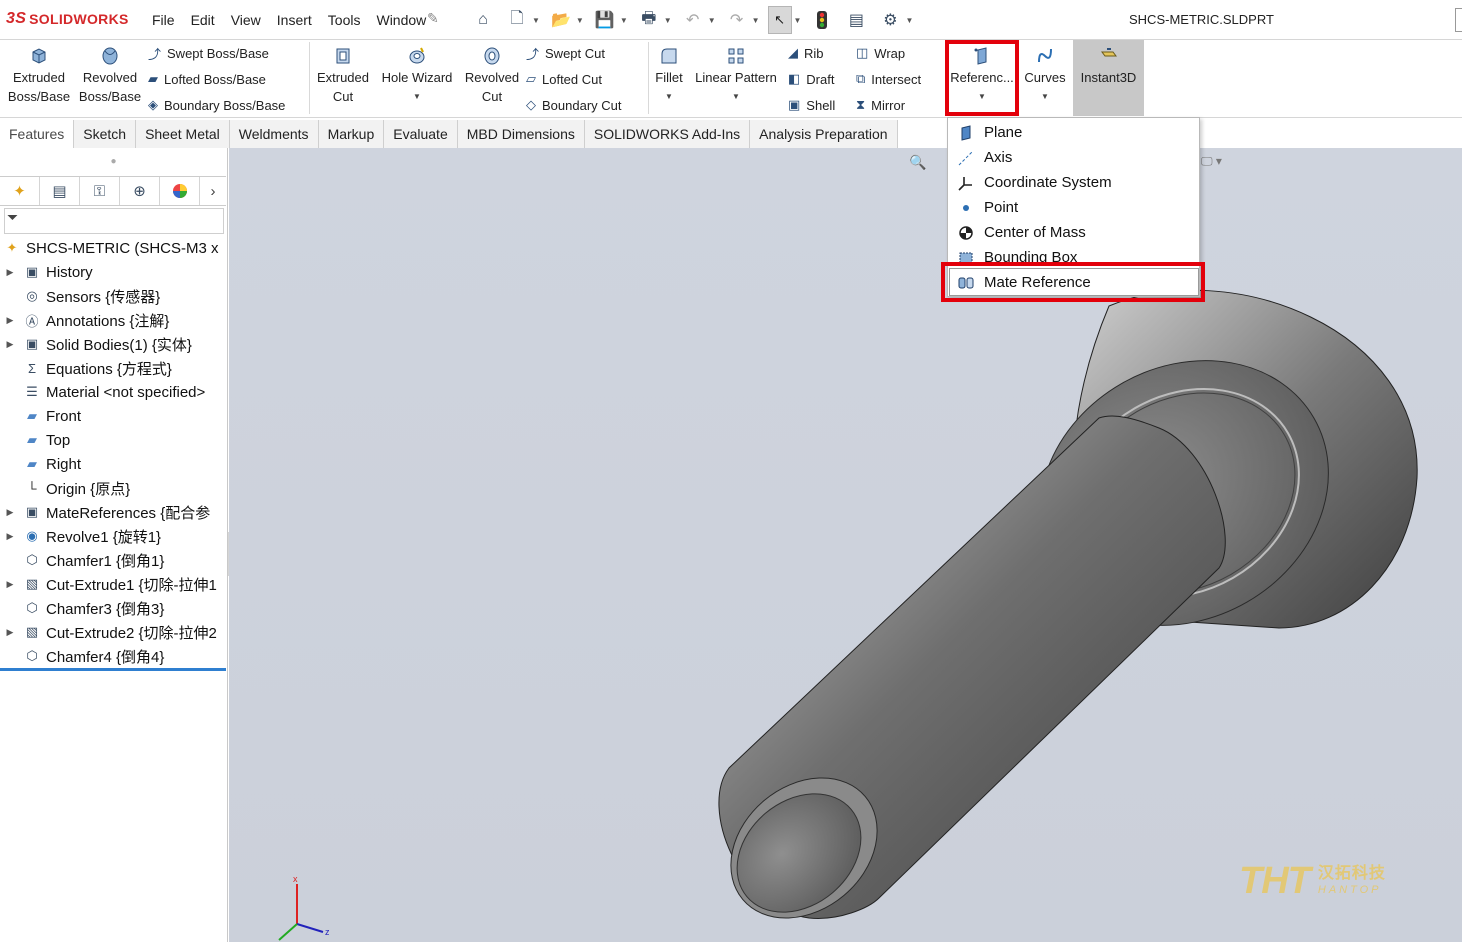 The image size is (1462, 942). I want to click on search-box-edge, so click(1458, 20).